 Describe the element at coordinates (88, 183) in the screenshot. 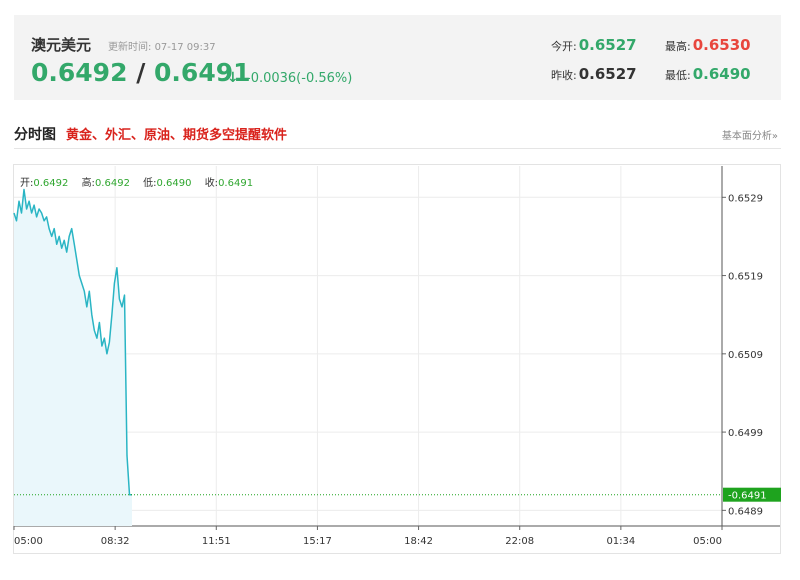

I see `ohlc-high-label: 高:` at that location.